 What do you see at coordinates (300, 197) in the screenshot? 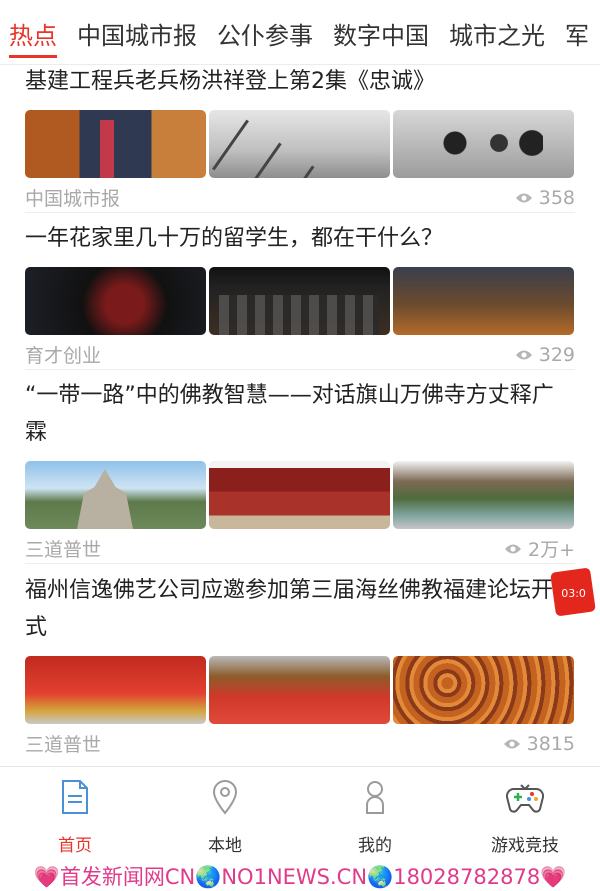
I see `article-meta: 中国城市报 358` at bounding box center [300, 197].